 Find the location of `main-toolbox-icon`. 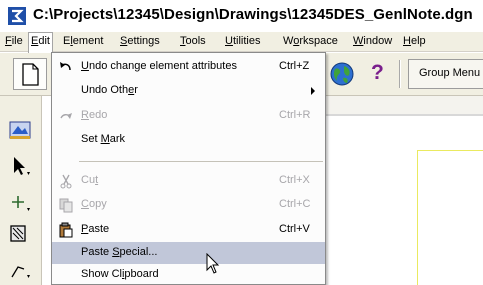

main-toolbox-icon is located at coordinates (20, 130).